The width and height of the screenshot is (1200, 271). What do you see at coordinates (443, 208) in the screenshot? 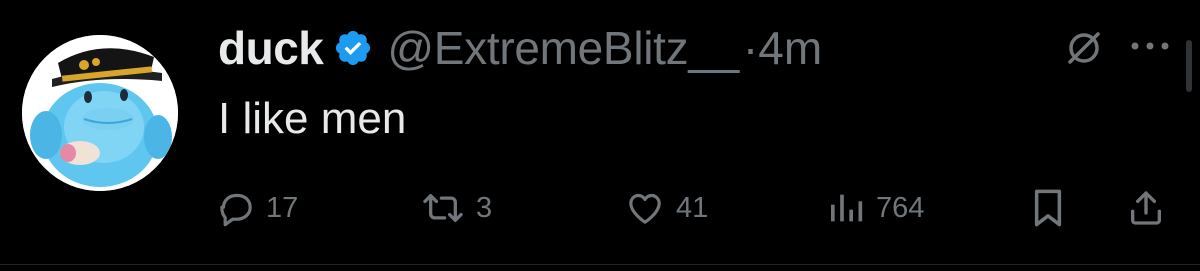
I see `repost-icon` at bounding box center [443, 208].